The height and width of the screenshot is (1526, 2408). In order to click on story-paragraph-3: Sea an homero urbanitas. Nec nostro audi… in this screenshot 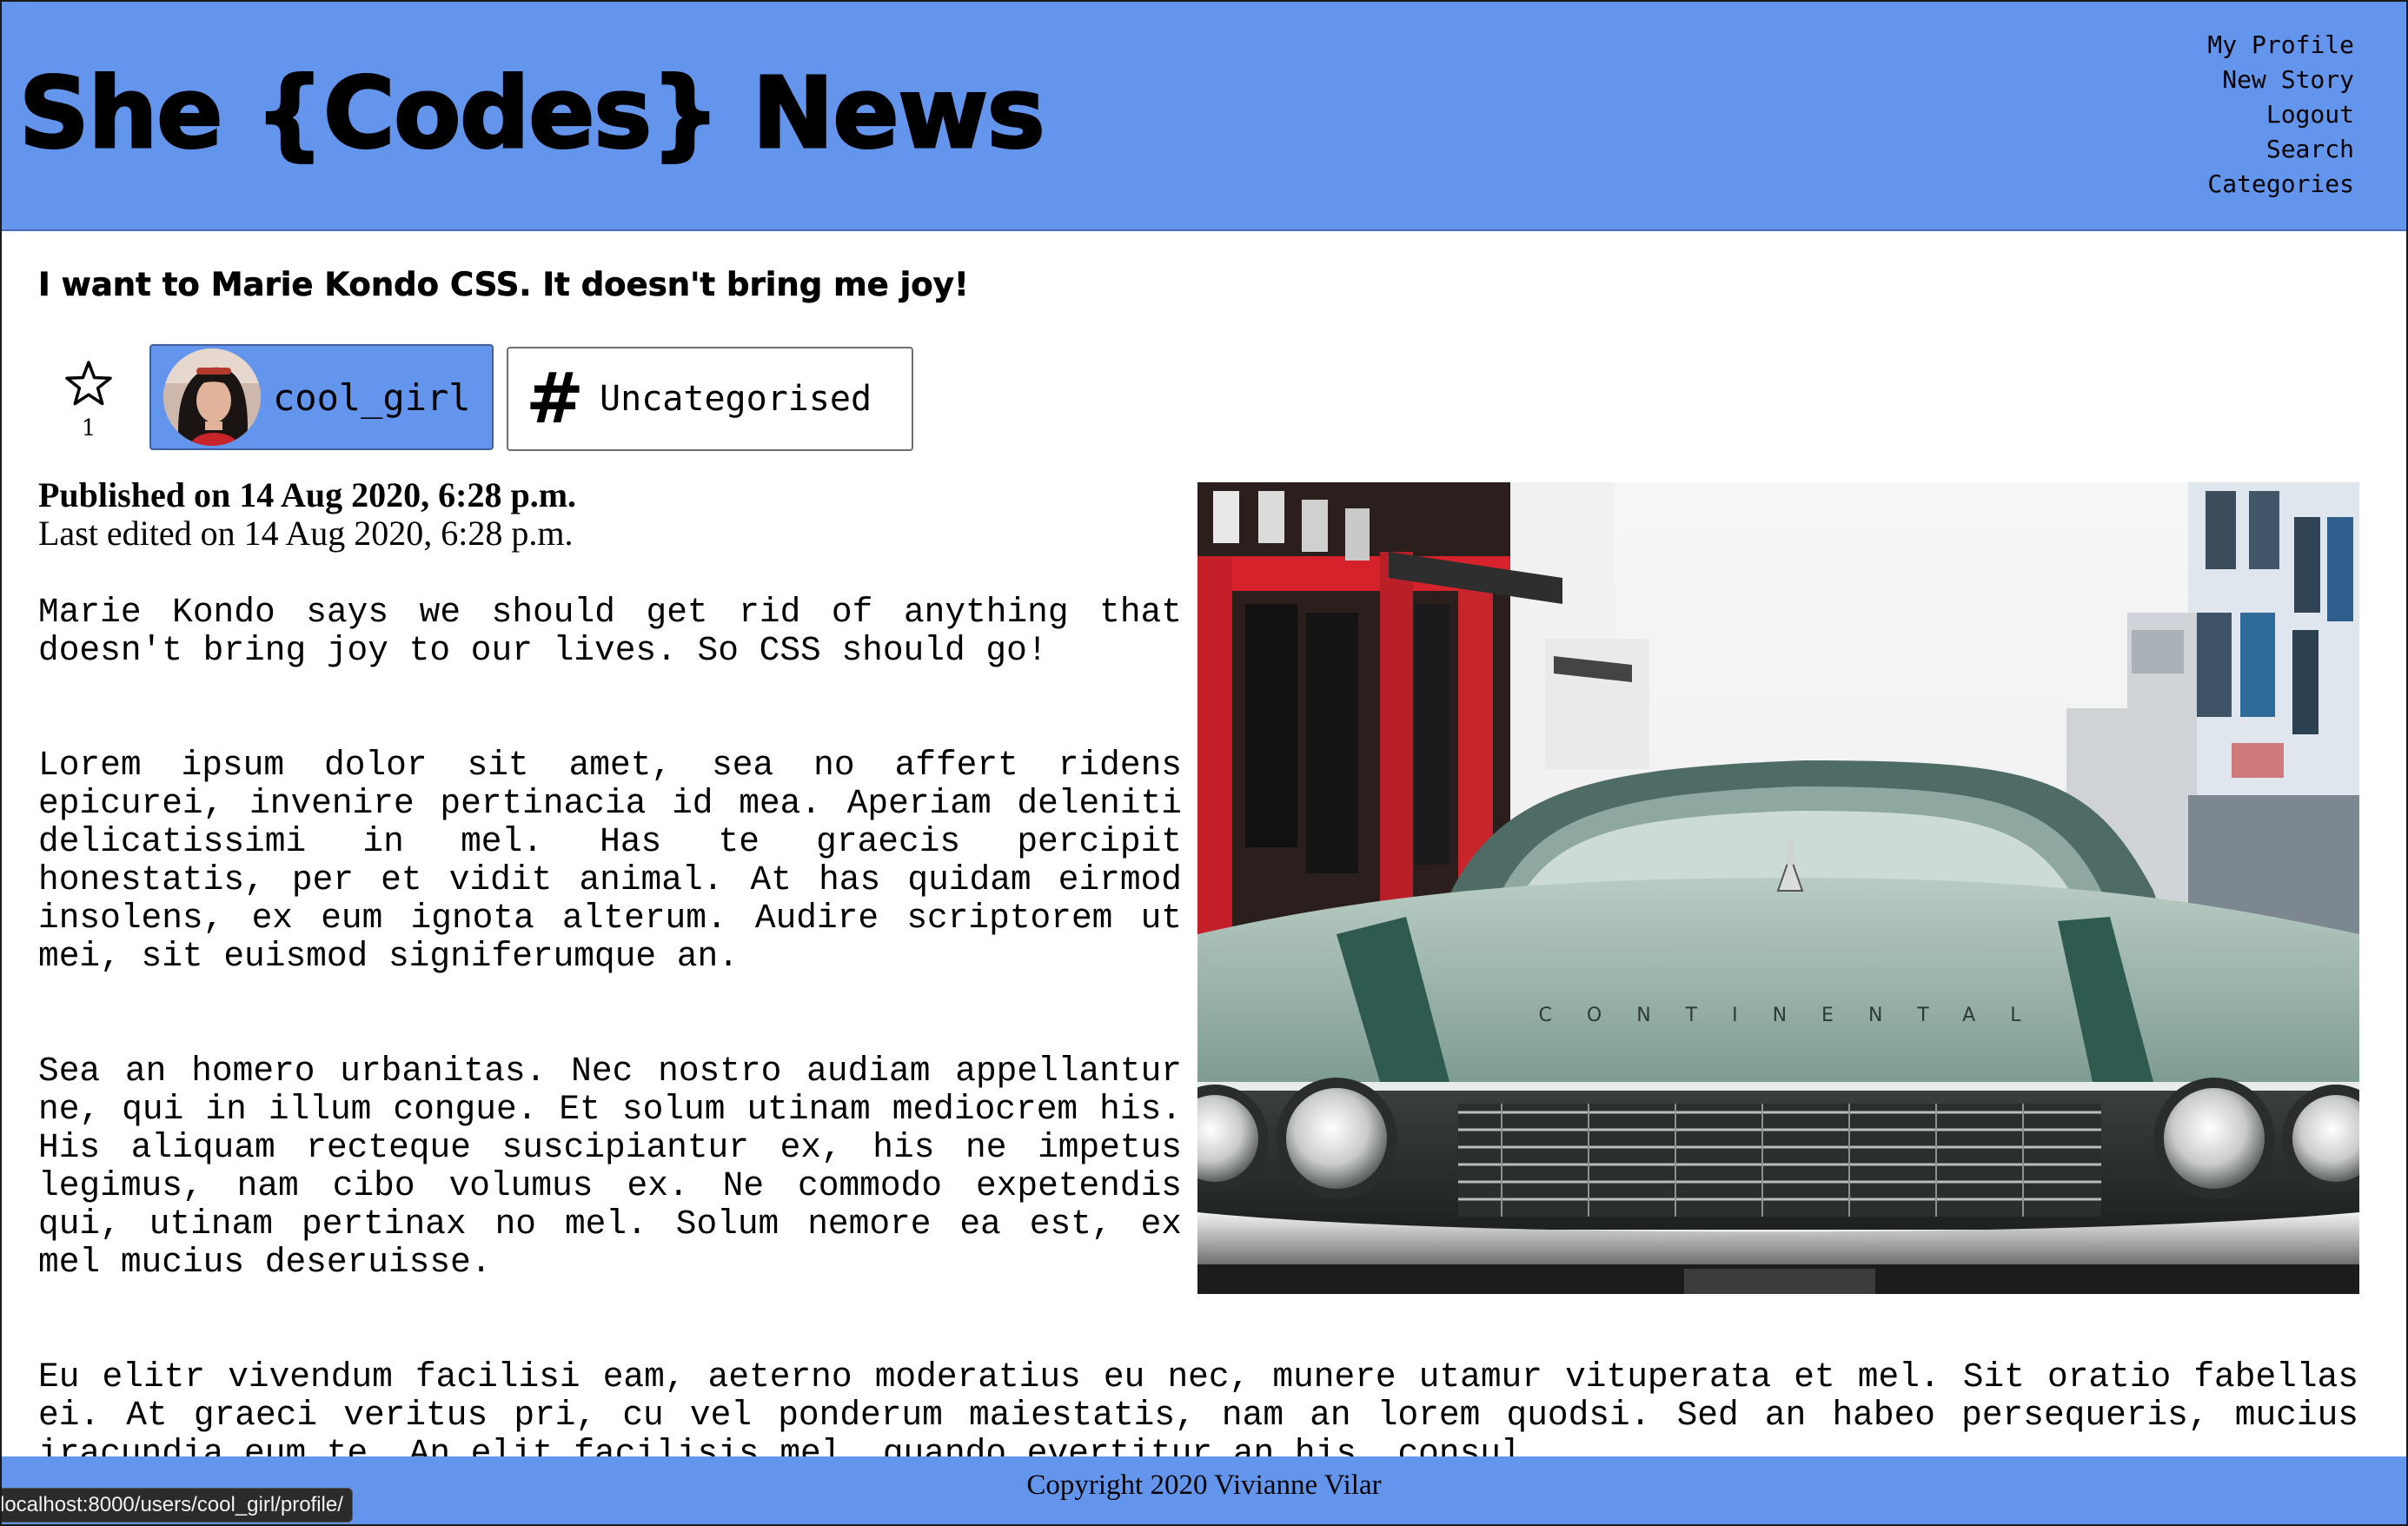, I will do `click(610, 1167)`.